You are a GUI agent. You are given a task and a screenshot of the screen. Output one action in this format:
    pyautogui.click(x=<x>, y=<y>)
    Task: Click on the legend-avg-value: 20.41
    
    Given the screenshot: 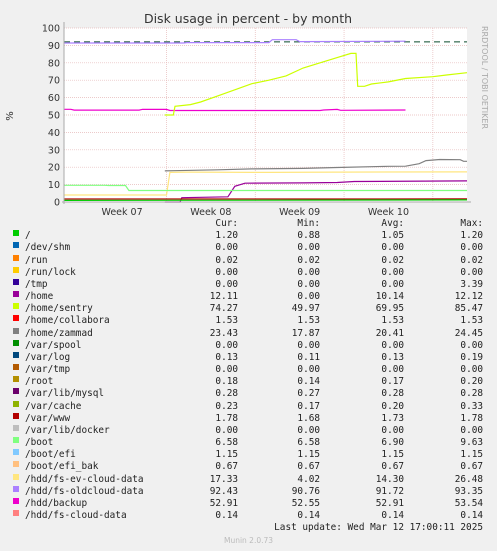 What is the action you would take?
    pyautogui.click(x=389, y=333)
    